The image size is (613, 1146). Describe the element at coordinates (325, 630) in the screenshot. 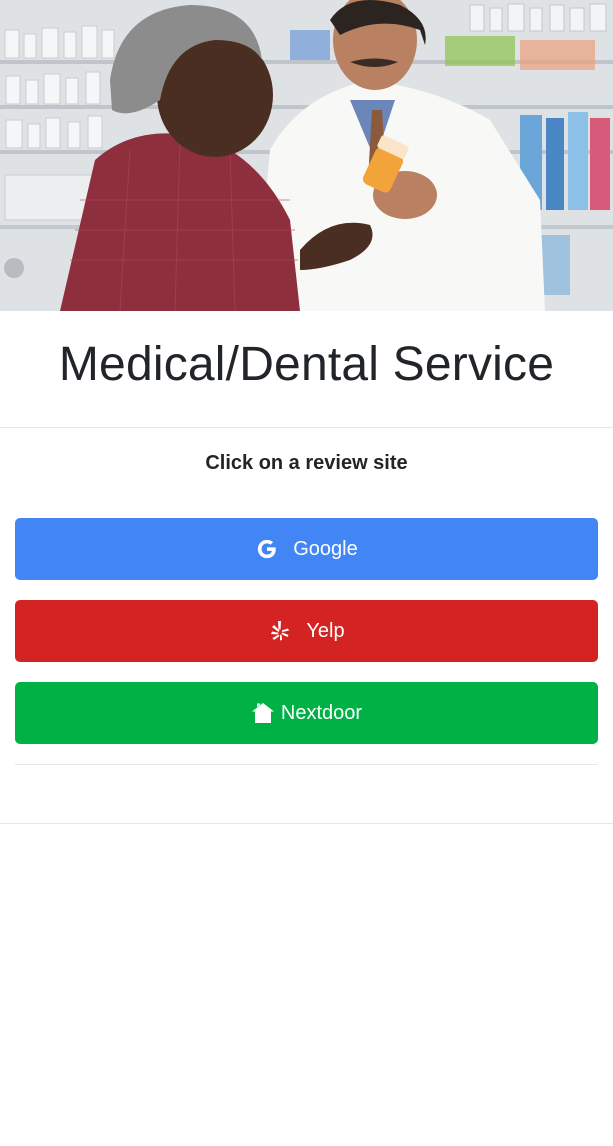

I see `yelp-button-label: Yelp` at that location.